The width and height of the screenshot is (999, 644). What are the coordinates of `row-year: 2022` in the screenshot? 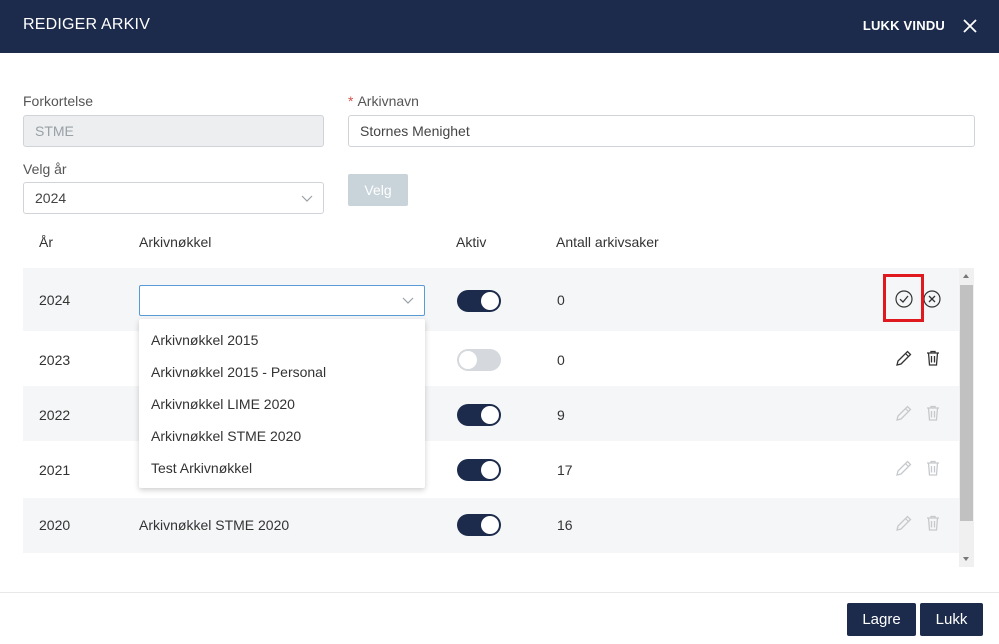 It's located at (55, 415).